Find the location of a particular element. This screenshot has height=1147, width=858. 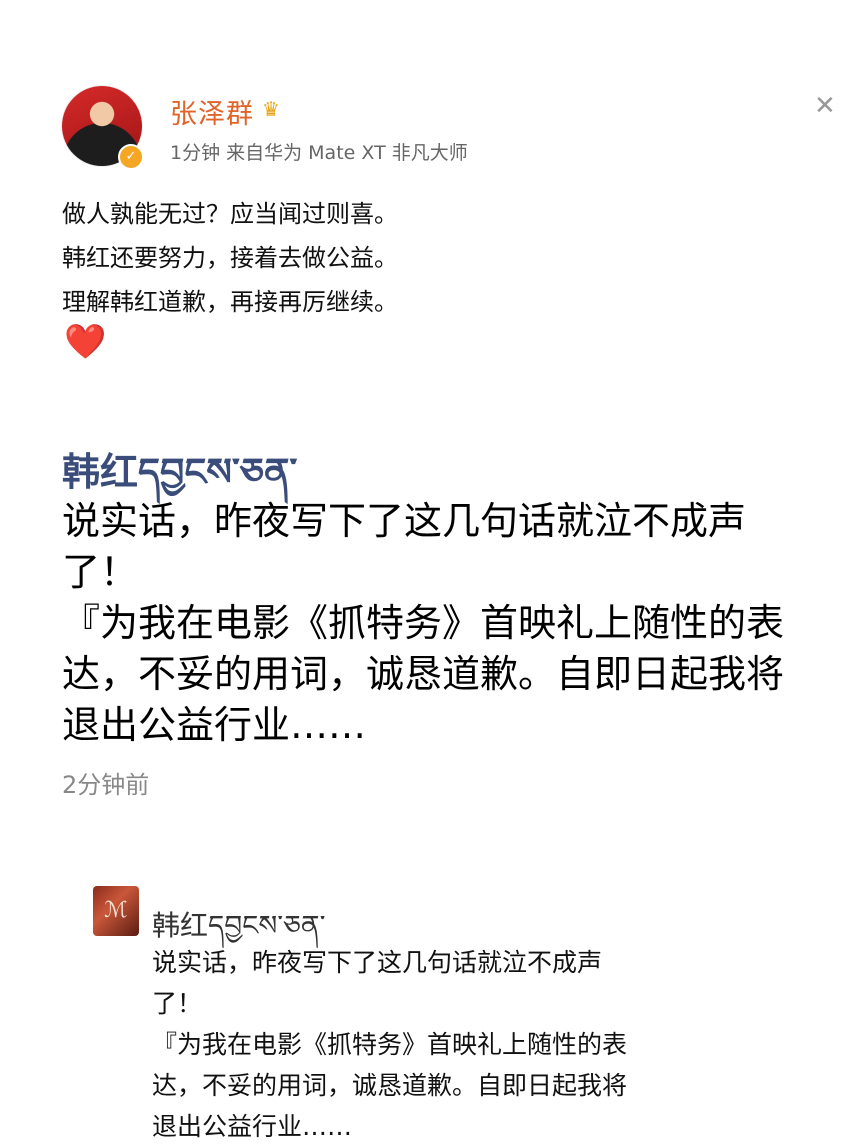

crown-badge-icon: ♛ is located at coordinates (271, 109).